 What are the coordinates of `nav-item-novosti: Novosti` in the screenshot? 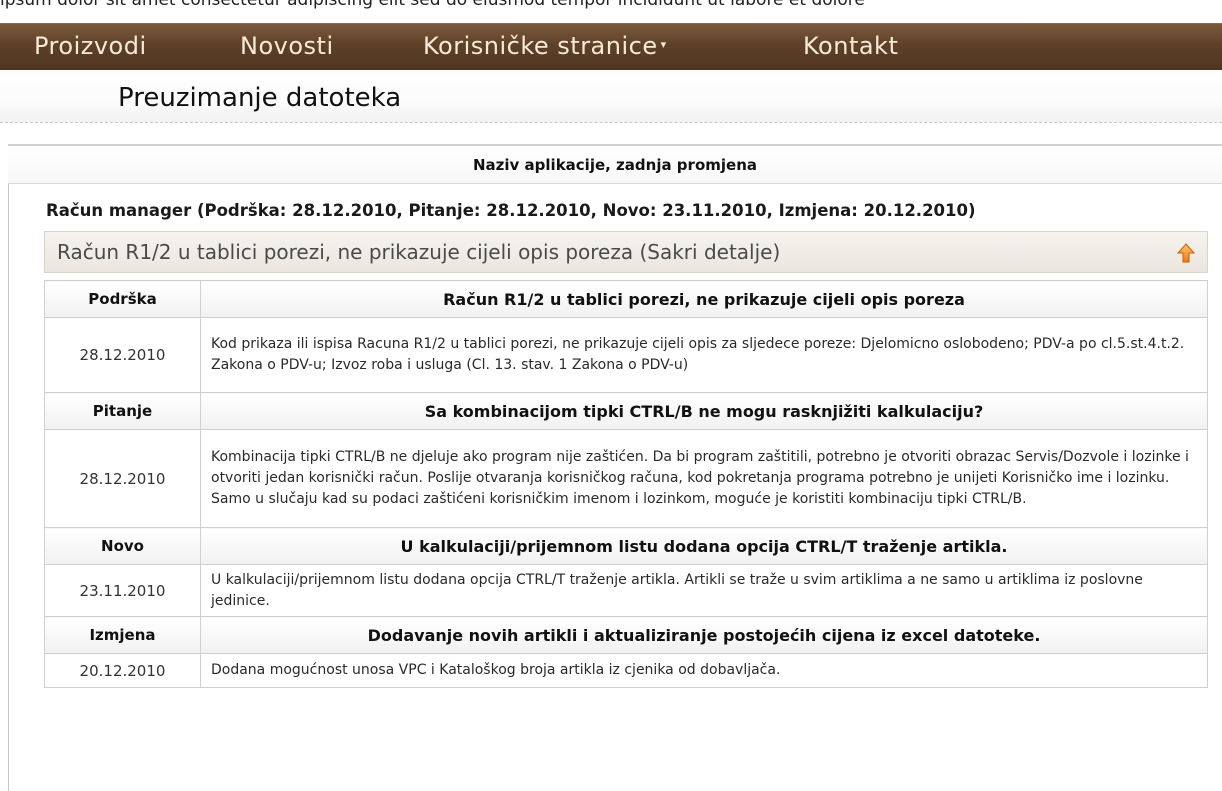 It's located at (287, 46).